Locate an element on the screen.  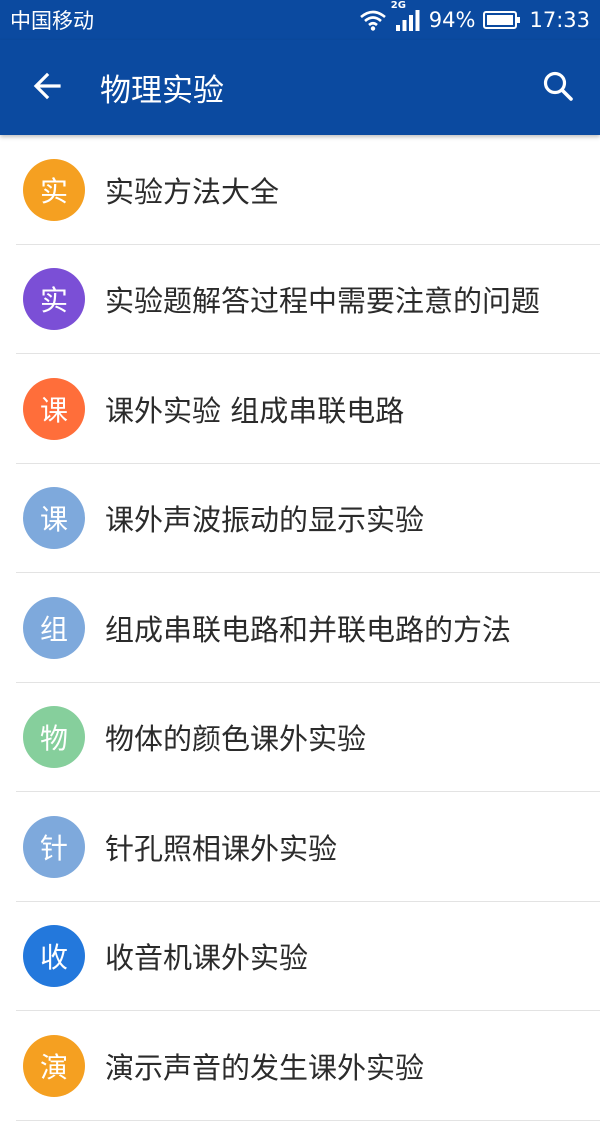
item-label: 课外声波振动的显示实验 is located at coordinates (265, 520).